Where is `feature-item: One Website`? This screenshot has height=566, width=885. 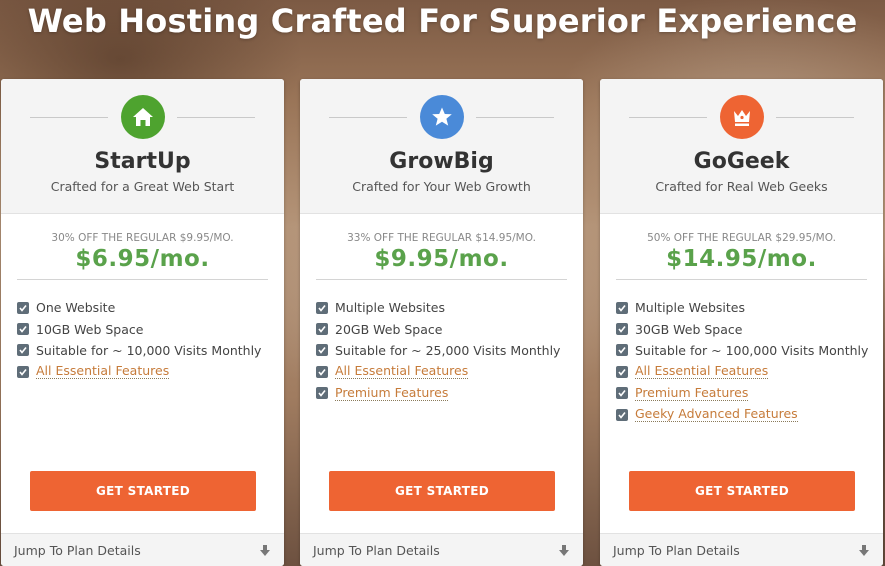 feature-item: One Website is located at coordinates (147, 307).